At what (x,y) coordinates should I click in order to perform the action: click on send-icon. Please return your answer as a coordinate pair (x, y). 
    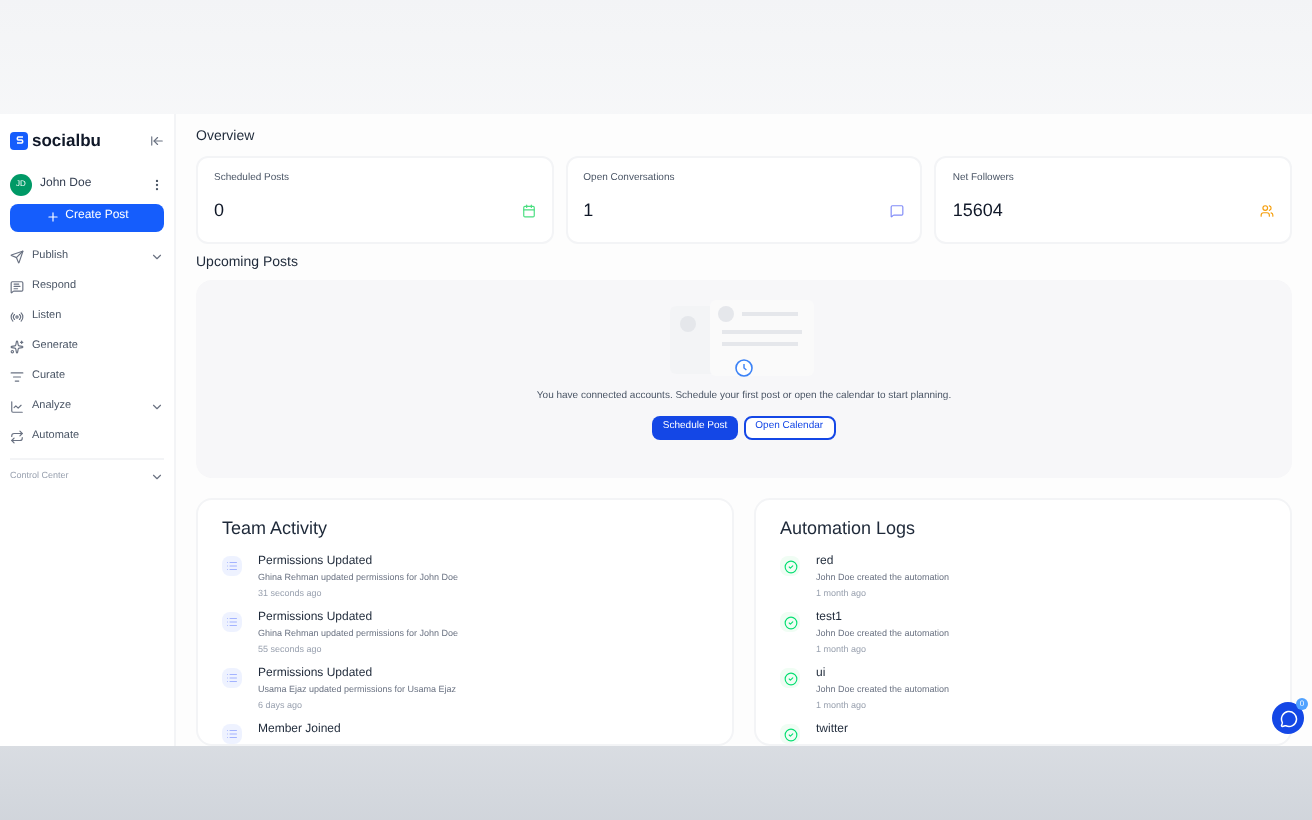
    Looking at the image, I should click on (17, 256).